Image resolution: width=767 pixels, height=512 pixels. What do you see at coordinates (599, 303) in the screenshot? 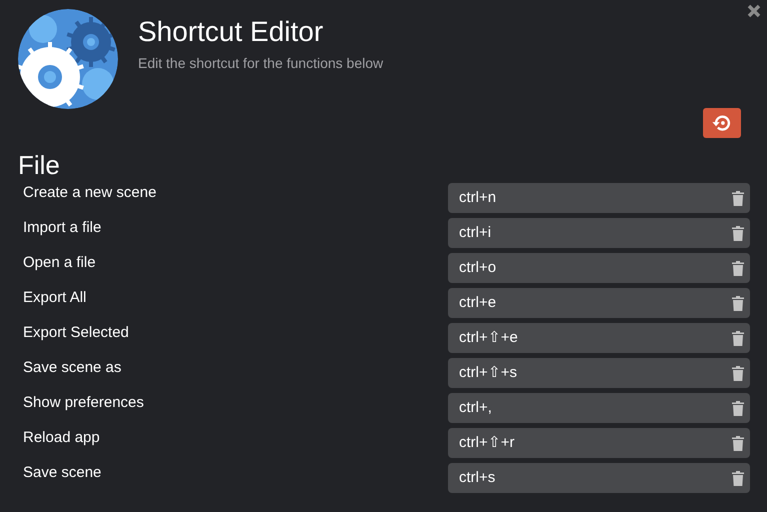
I see `shortcut-field: ctrl+e` at bounding box center [599, 303].